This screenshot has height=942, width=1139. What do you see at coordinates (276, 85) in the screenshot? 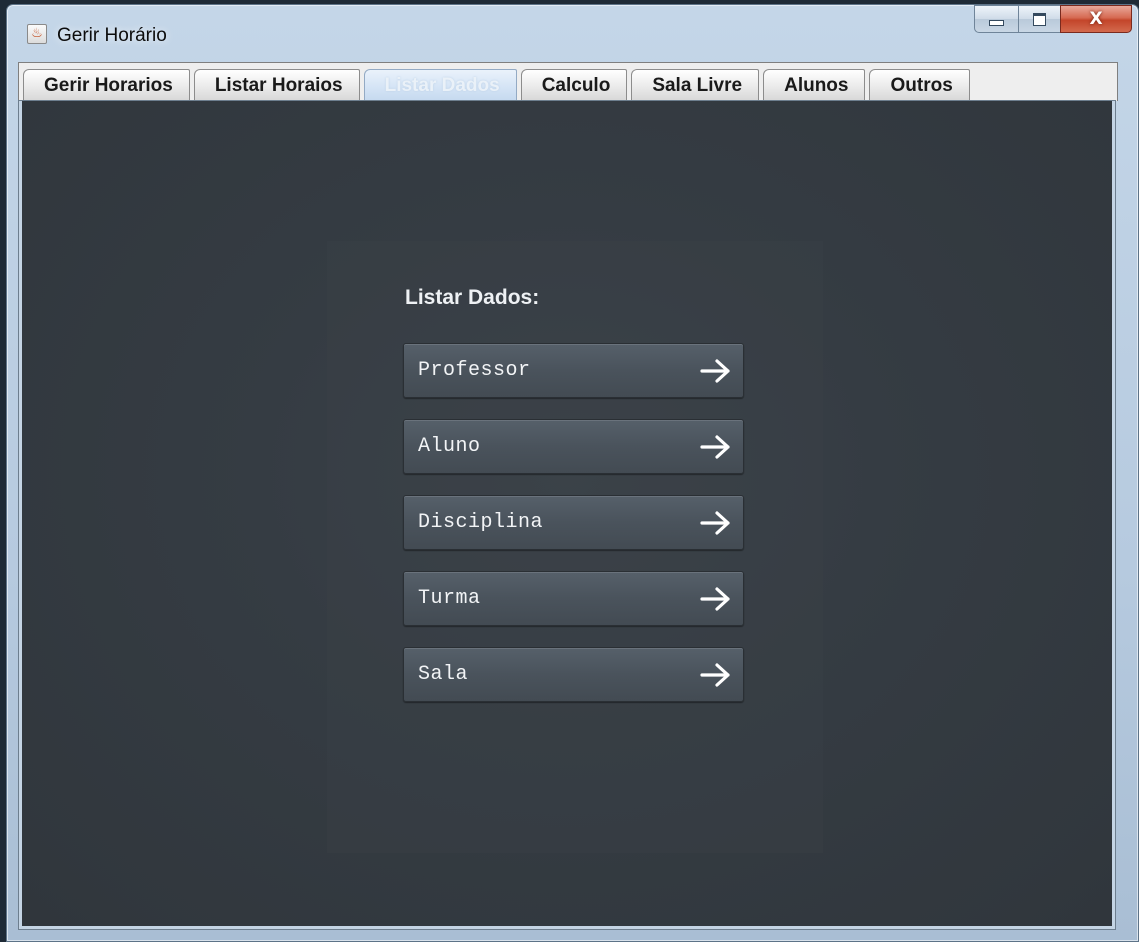
I see `tab-listar-horaios: Listar Horaios` at bounding box center [276, 85].